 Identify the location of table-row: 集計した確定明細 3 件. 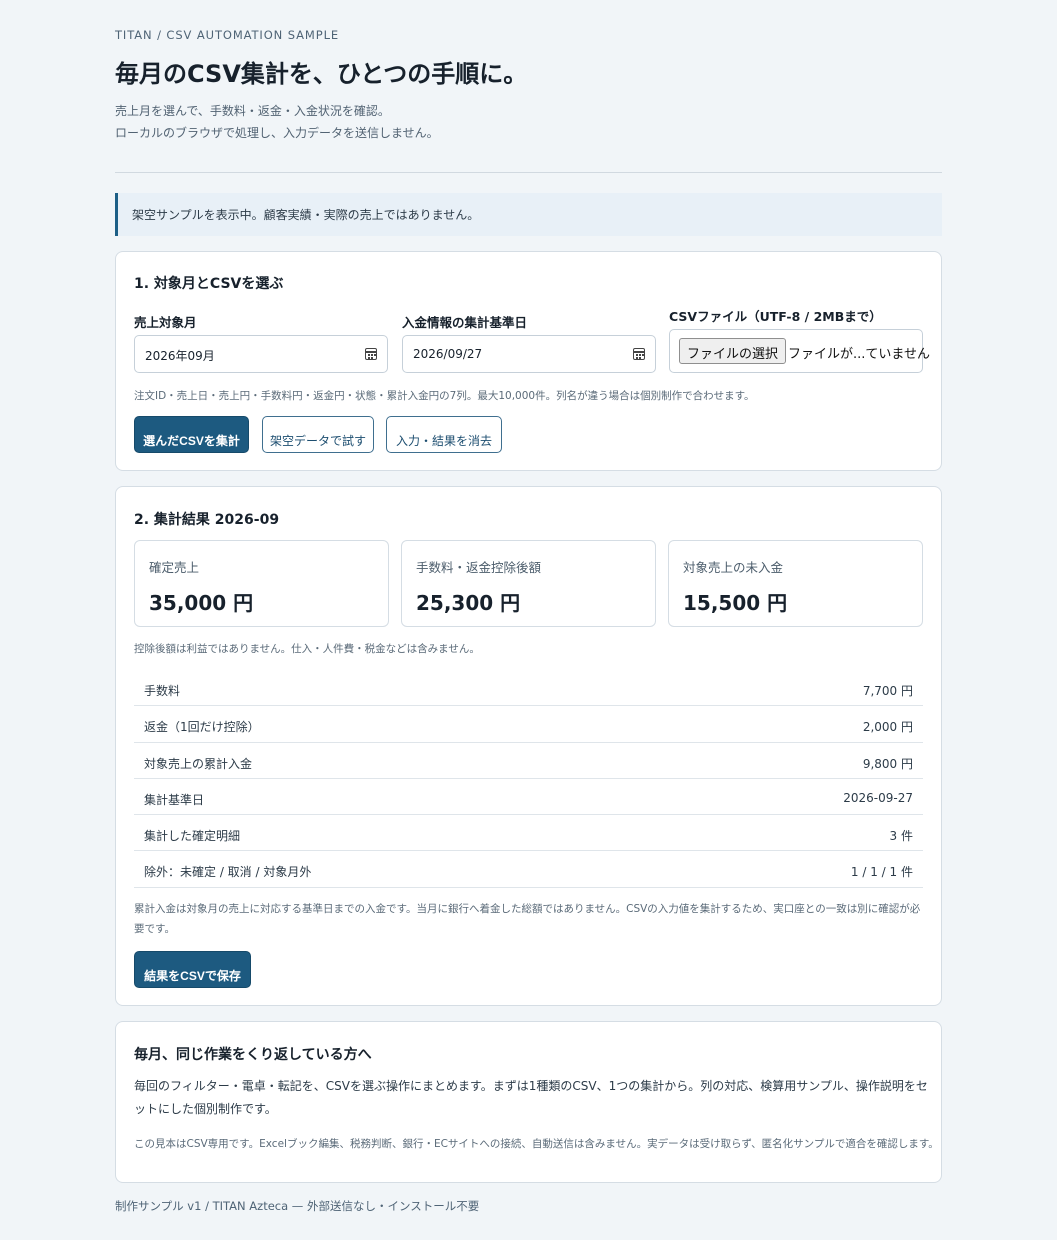
(528, 833).